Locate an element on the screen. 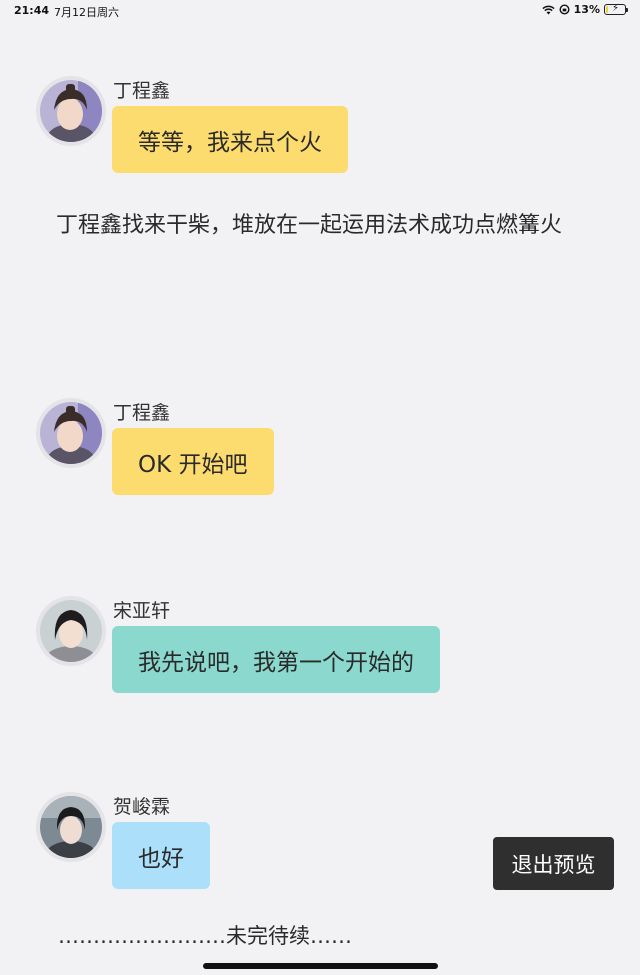  exit-preview-button: 退出预览 is located at coordinates (553, 863).